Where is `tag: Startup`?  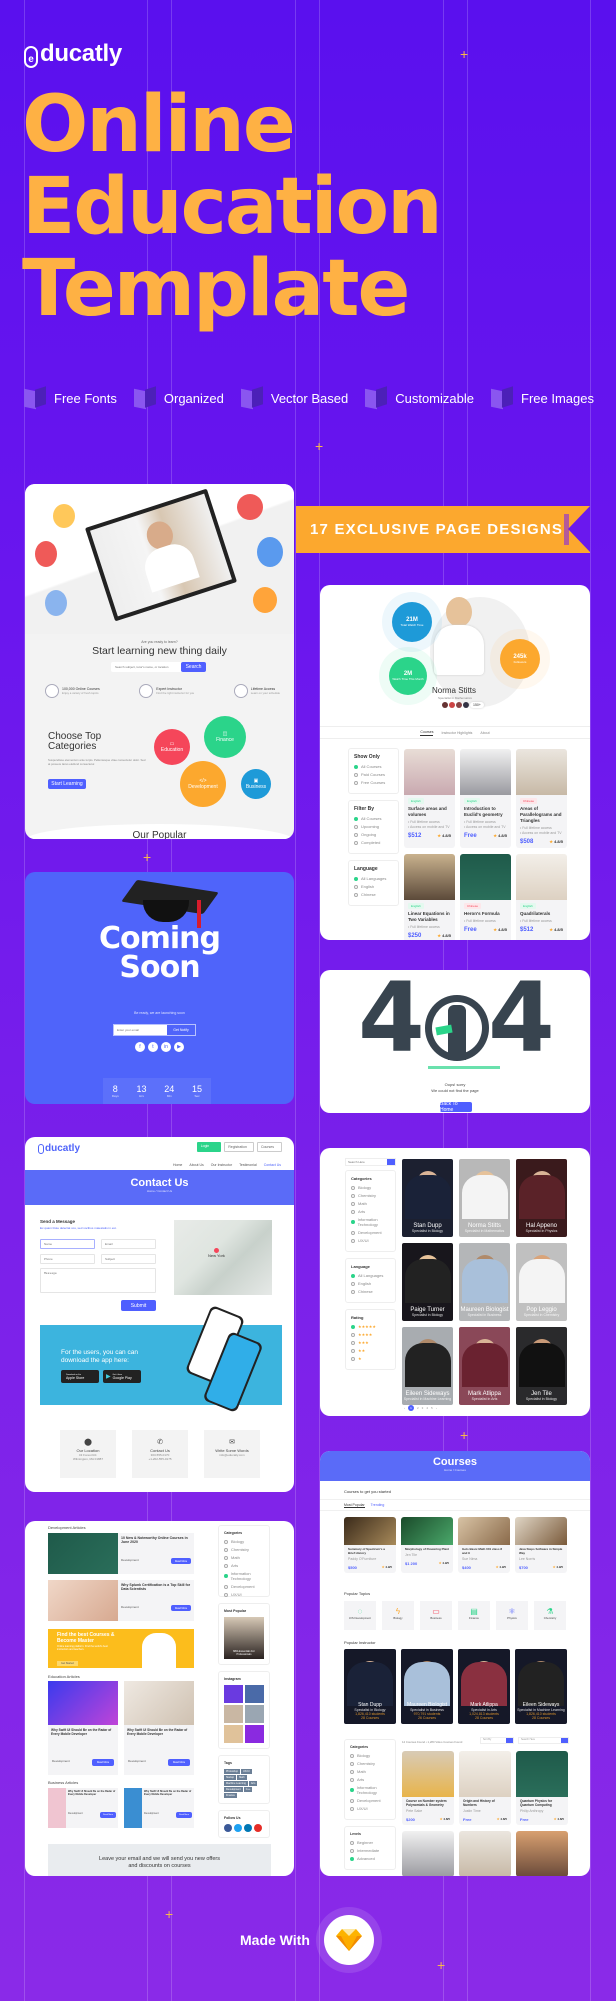
tag: Startup is located at coordinates (230, 1777).